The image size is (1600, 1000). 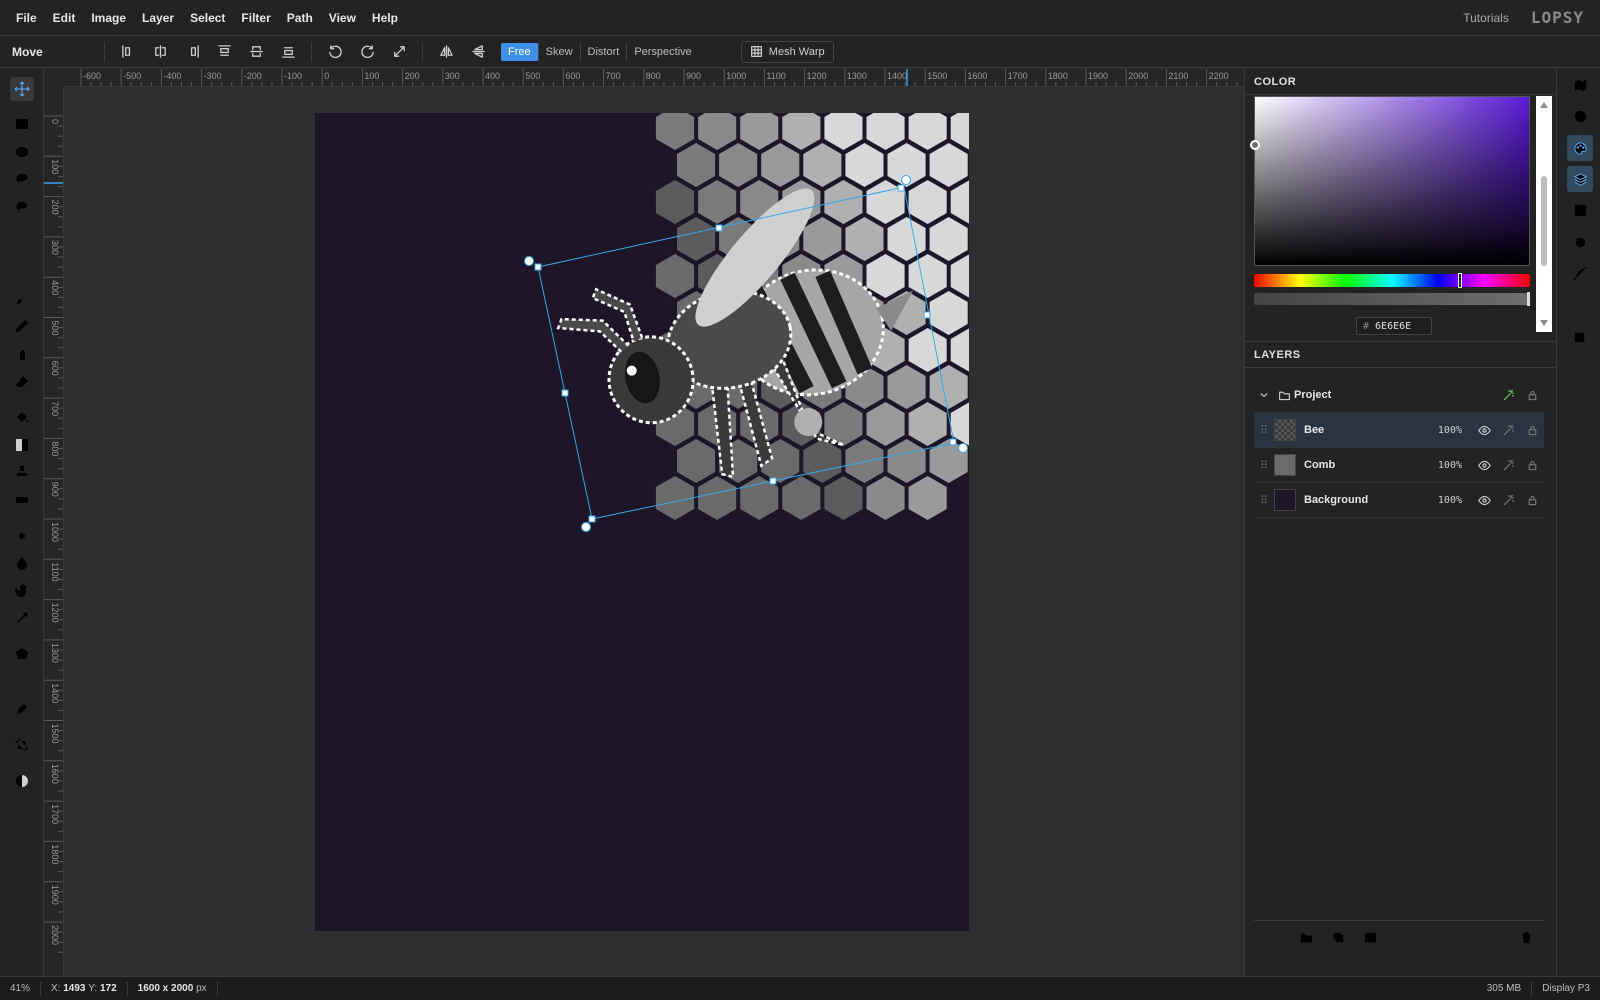 What do you see at coordinates (22, 179) in the screenshot?
I see `lasso-icon` at bounding box center [22, 179].